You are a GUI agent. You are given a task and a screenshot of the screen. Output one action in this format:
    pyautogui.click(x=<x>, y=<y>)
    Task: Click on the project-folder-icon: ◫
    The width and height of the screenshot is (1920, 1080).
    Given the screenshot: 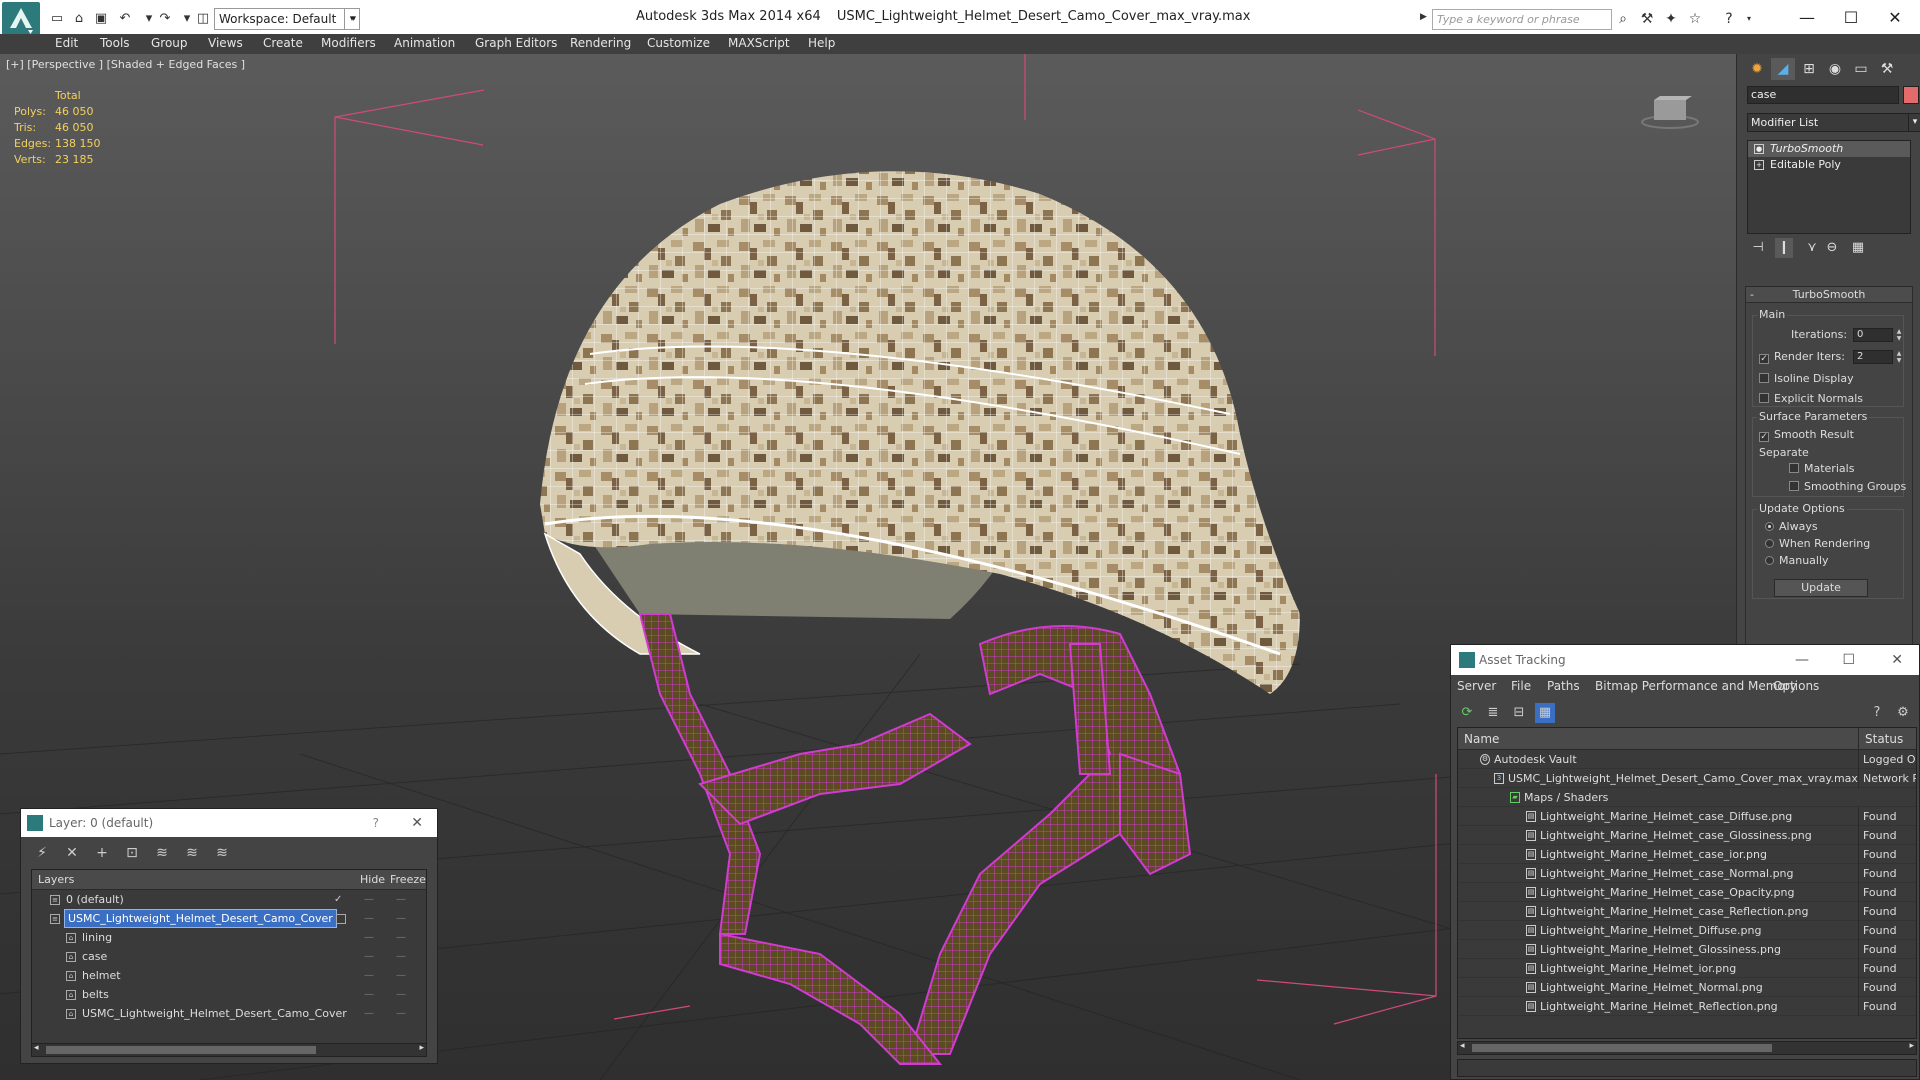 What is the action you would take?
    pyautogui.click(x=203, y=19)
    